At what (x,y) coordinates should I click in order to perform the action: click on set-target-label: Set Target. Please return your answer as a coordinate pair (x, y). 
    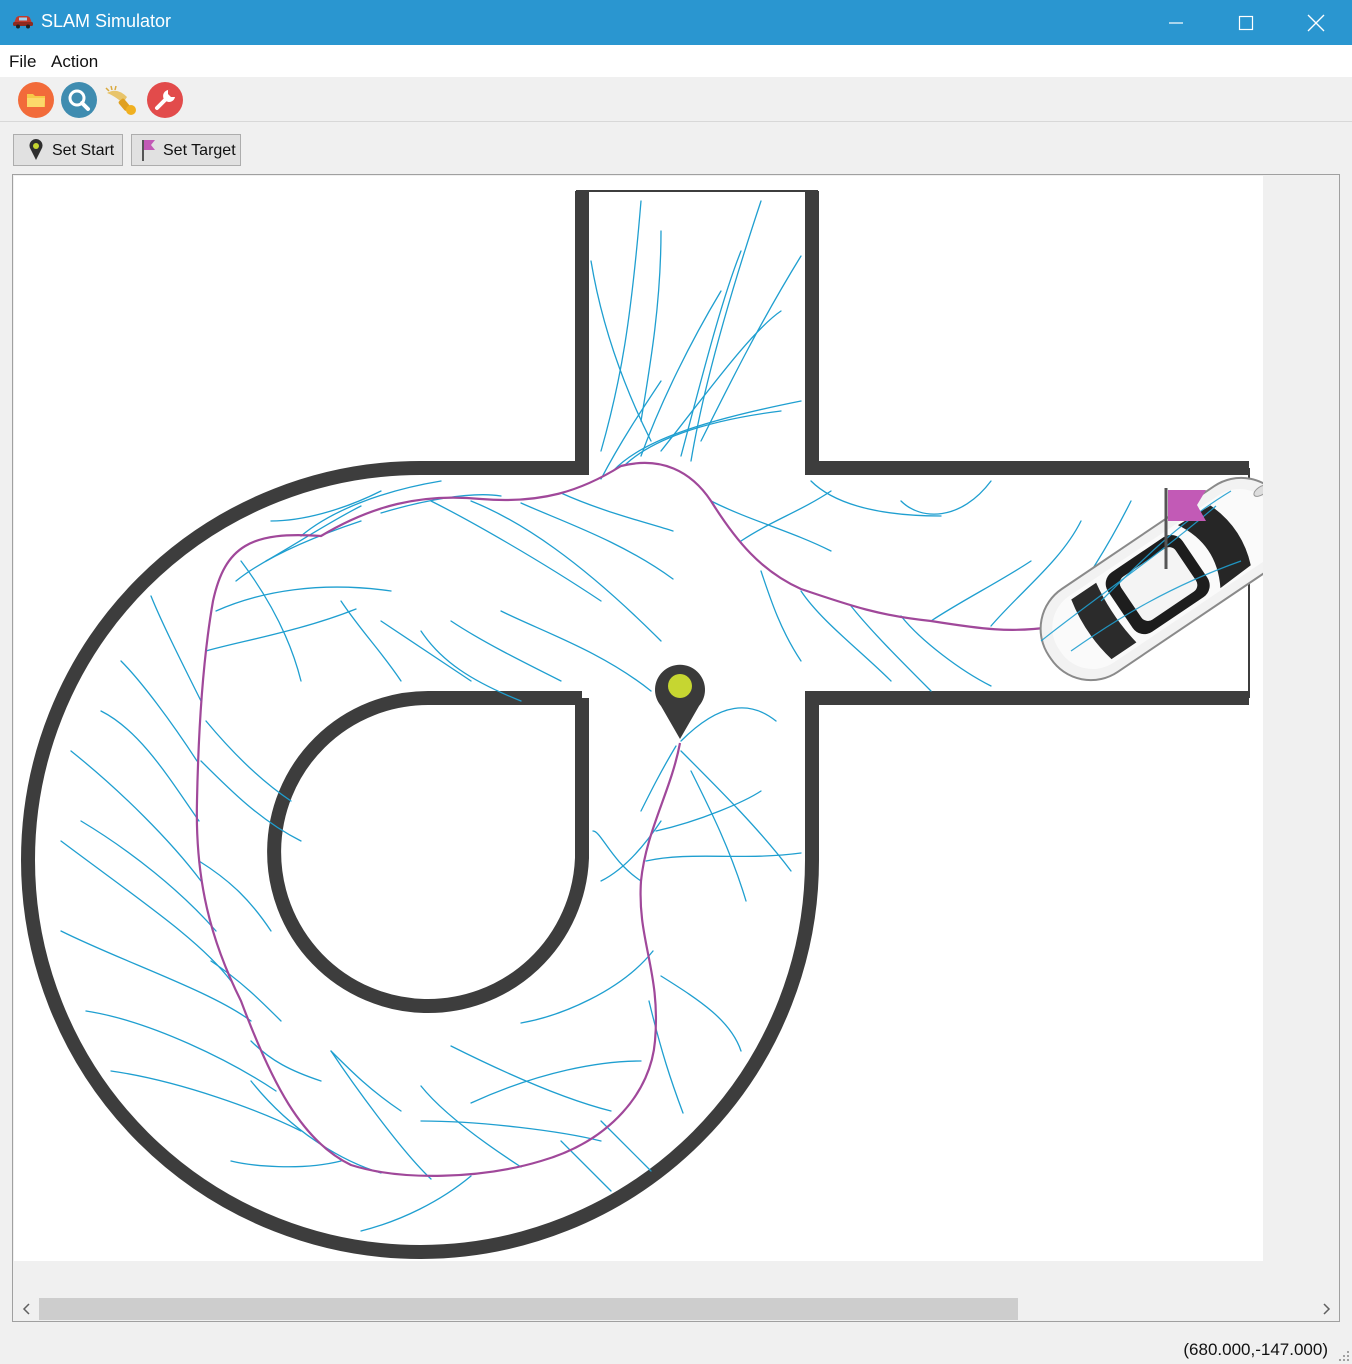
    Looking at the image, I should click on (199, 150).